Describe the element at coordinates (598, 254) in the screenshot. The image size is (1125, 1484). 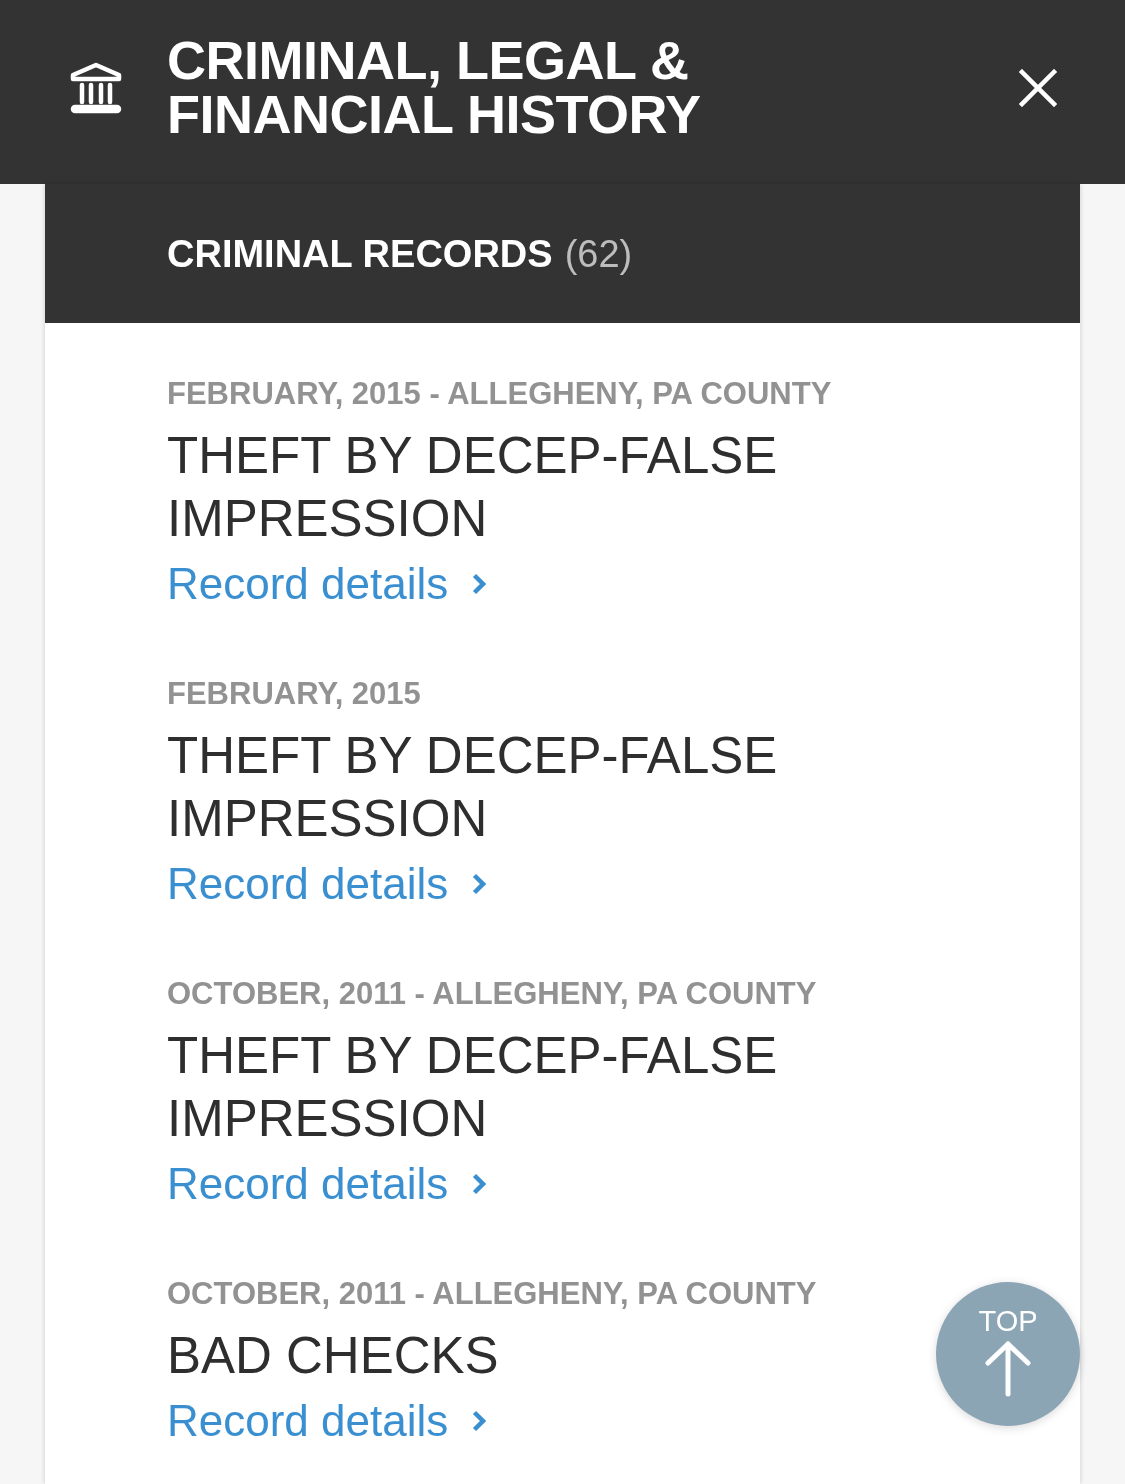
I see `record-count: (62)` at that location.